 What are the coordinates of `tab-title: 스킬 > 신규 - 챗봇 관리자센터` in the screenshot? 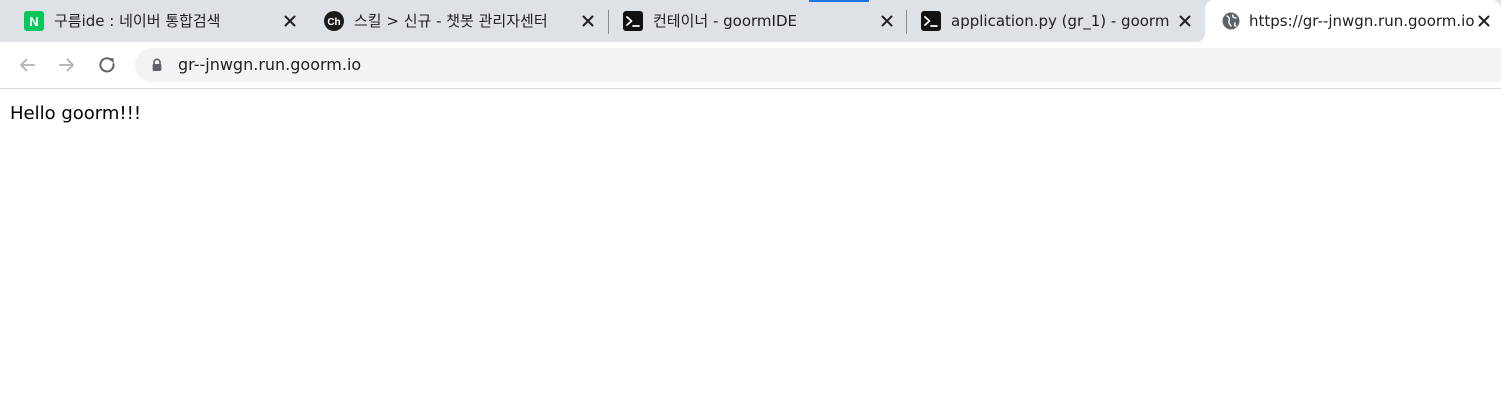 It's located at (451, 21).